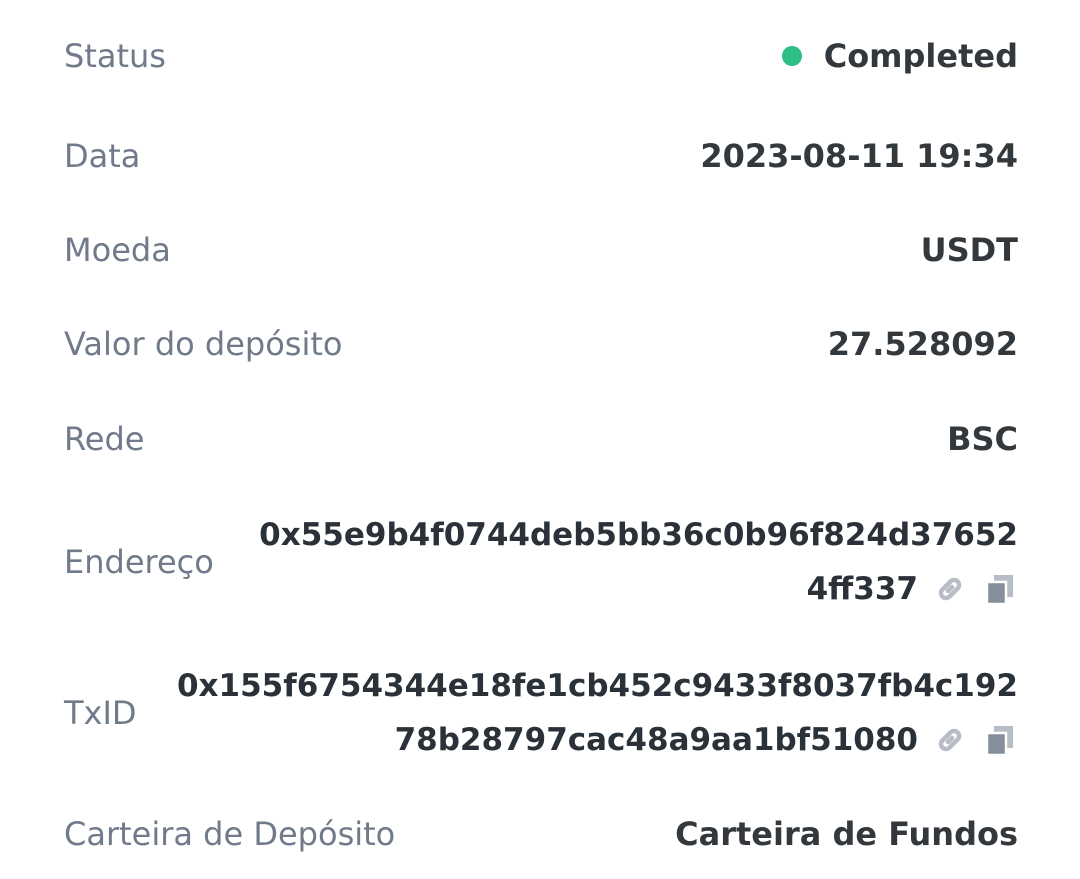  I want to click on network-value: BSC, so click(982, 439).